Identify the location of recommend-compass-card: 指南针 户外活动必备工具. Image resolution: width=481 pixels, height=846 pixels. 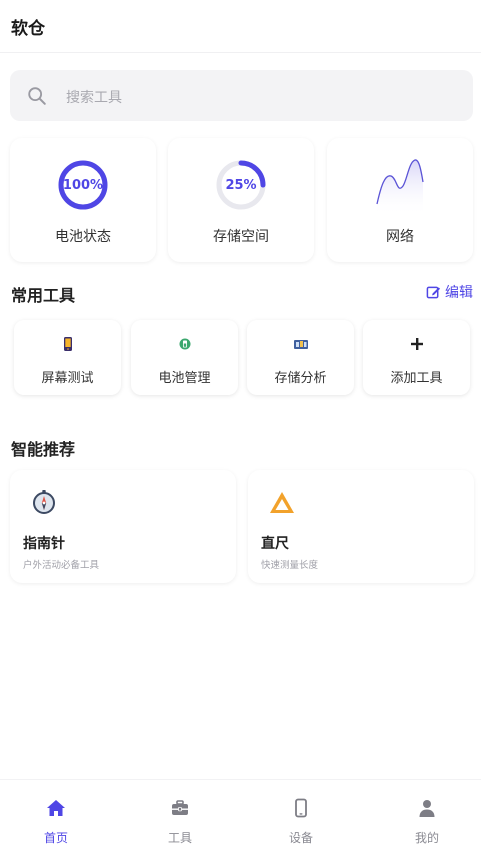
(123, 526).